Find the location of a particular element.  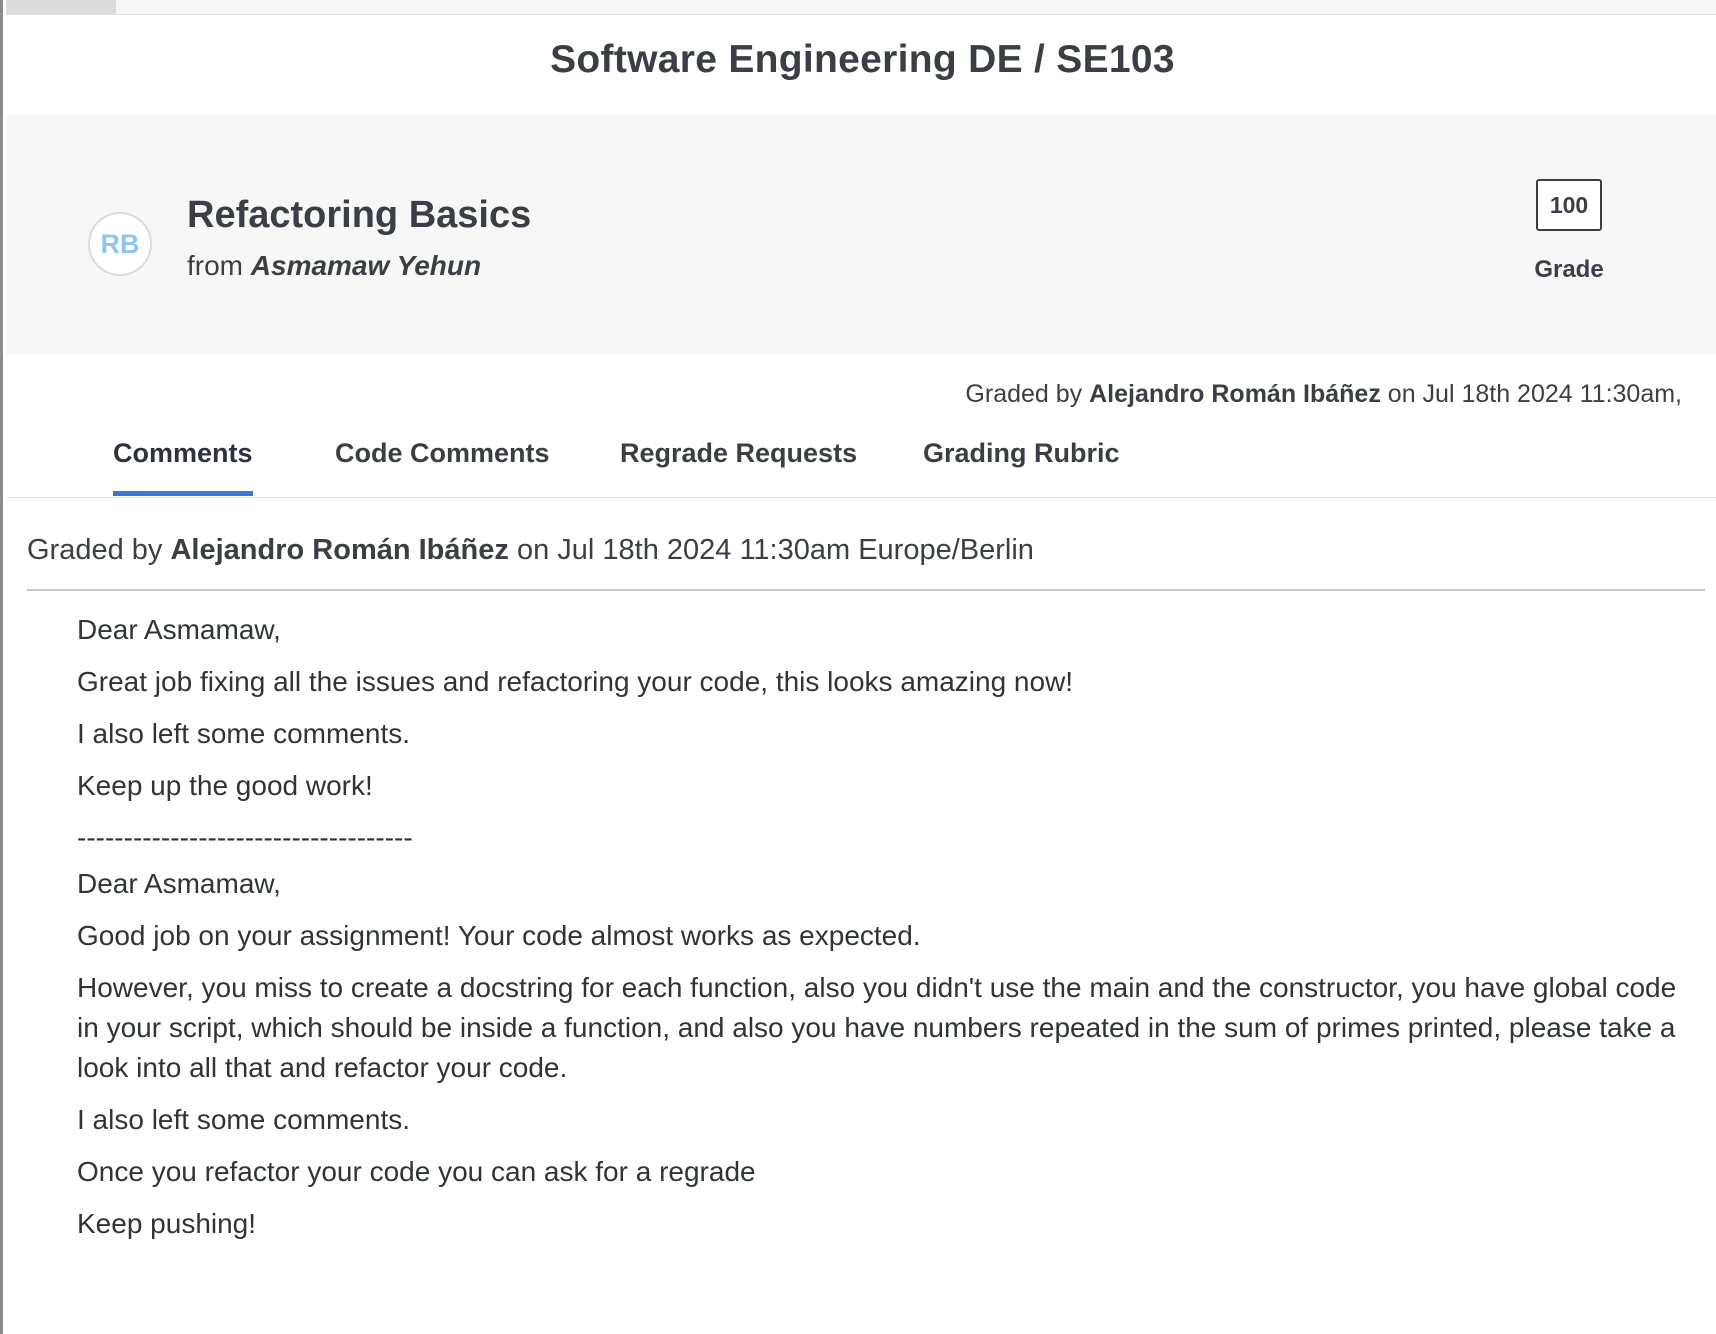

comment-meta-suffix: on Jul 18th 2024 11:30am Europe/Berlin is located at coordinates (775, 550).